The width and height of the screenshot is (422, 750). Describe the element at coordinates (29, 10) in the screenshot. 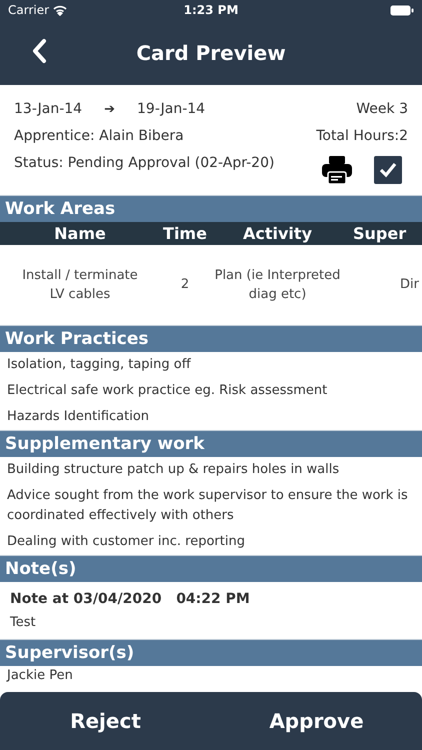

I see `carrier-label: Carrier` at that location.